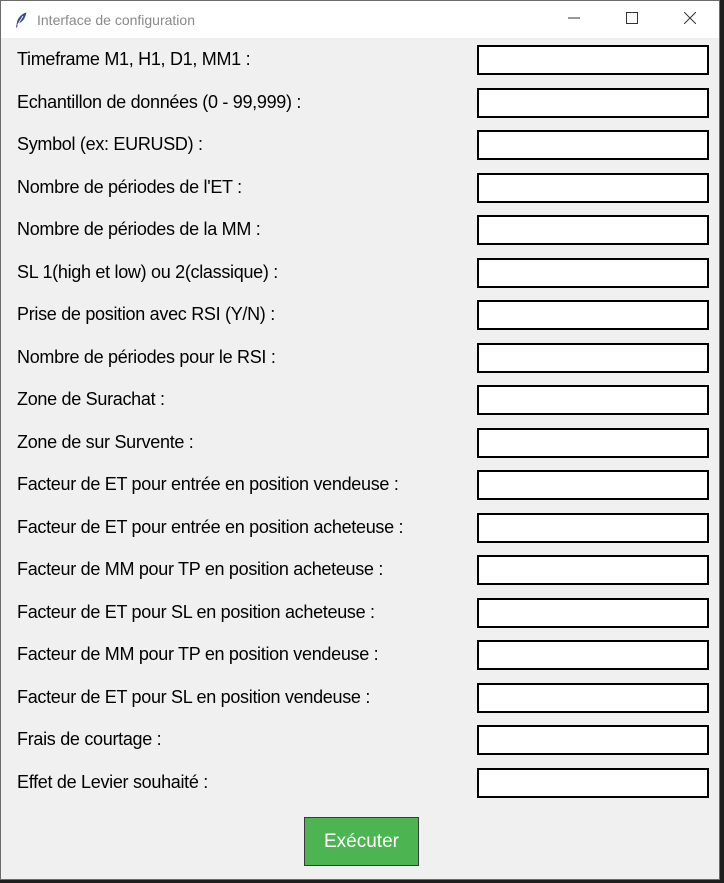  What do you see at coordinates (593, 655) in the screenshot?
I see `mm-sell-tp-input` at bounding box center [593, 655].